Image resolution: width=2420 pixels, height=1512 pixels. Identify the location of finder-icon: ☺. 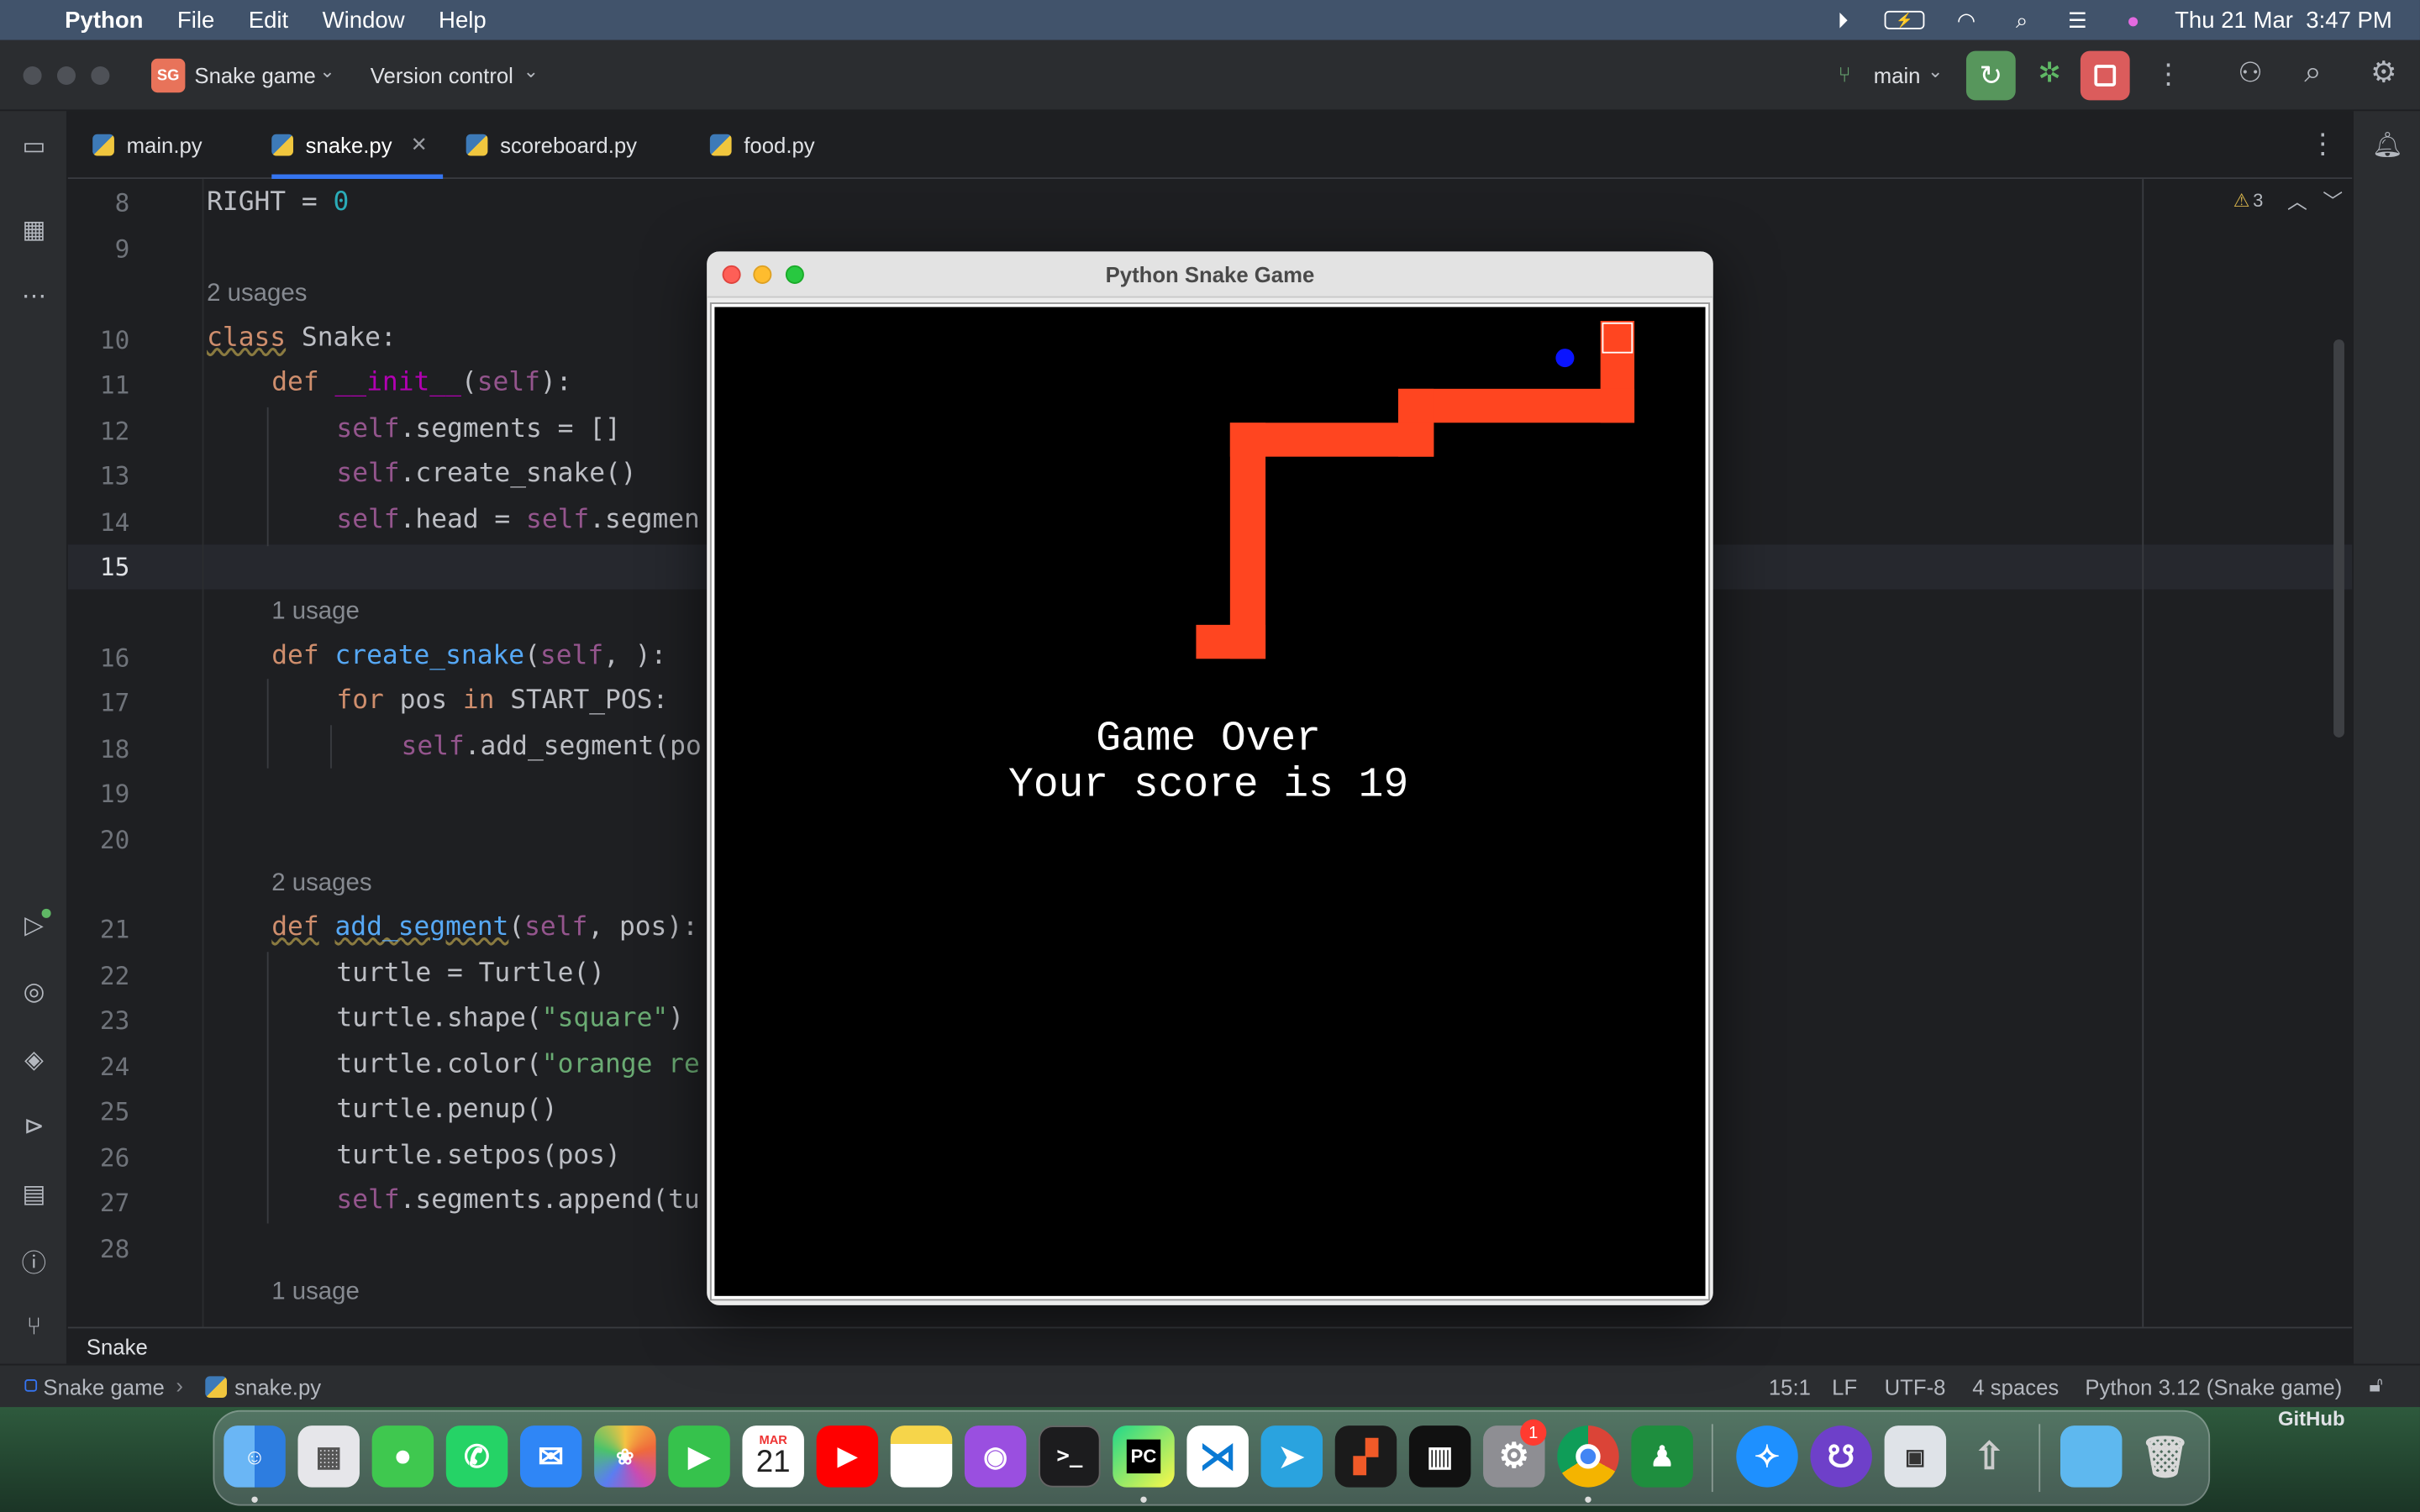
(255, 1456).